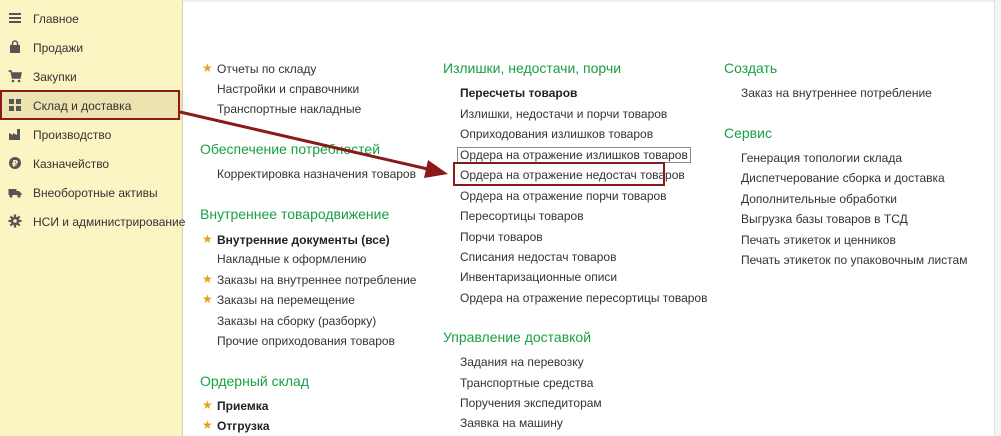 This screenshot has height=436, width=1001. What do you see at coordinates (242, 406) in the screenshot?
I see `link-receiving: Приемка` at bounding box center [242, 406].